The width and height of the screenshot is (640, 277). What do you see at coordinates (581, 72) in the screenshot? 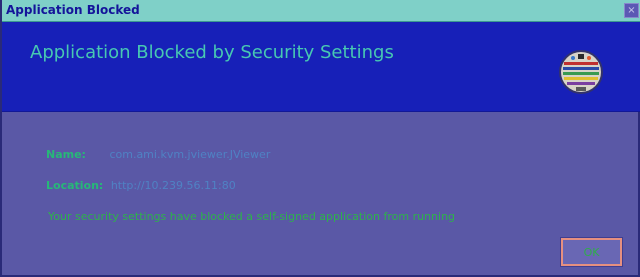
I see `java-emblem-icon` at bounding box center [581, 72].